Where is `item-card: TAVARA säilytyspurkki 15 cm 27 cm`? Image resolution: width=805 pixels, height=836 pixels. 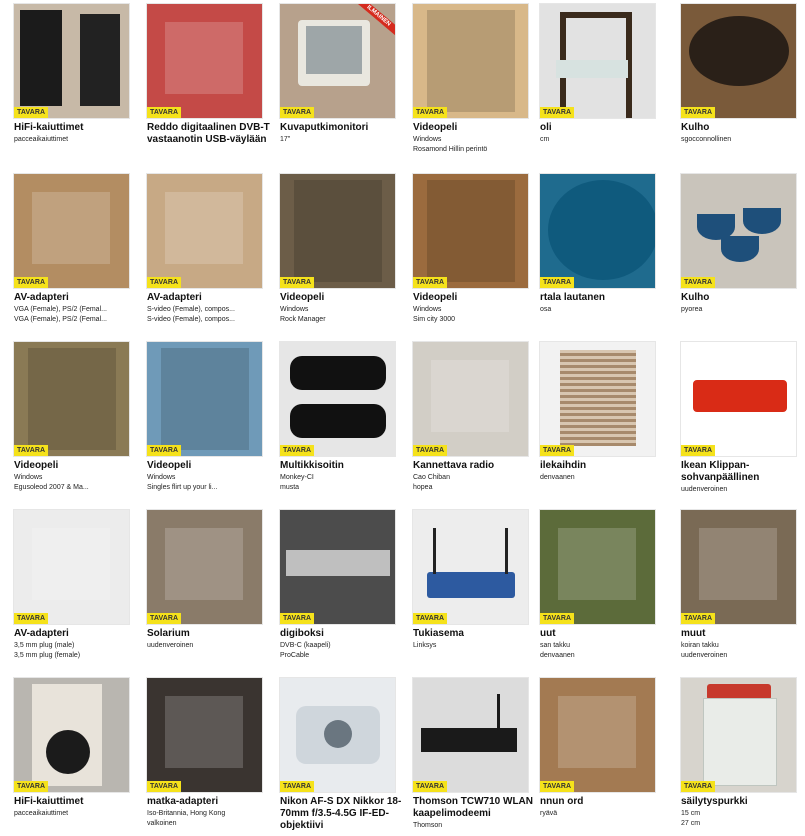 item-card: TAVARA säilytyspurkki 15 cm 27 cm is located at coordinates (734, 755).